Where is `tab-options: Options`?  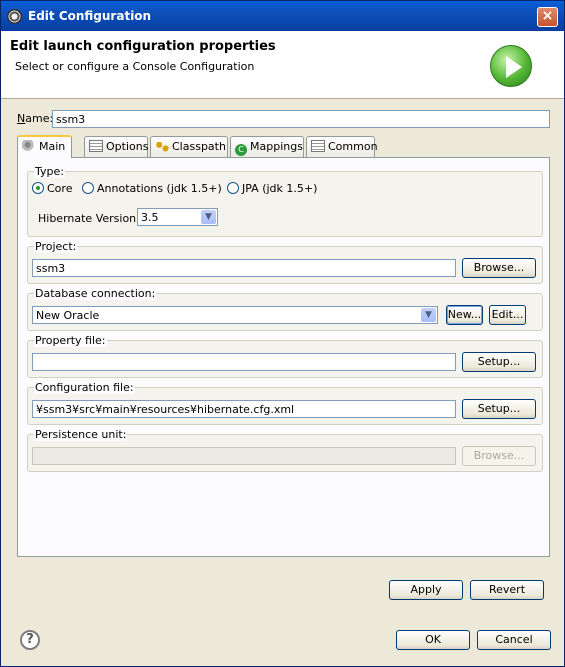
tab-options: Options is located at coordinates (116, 146).